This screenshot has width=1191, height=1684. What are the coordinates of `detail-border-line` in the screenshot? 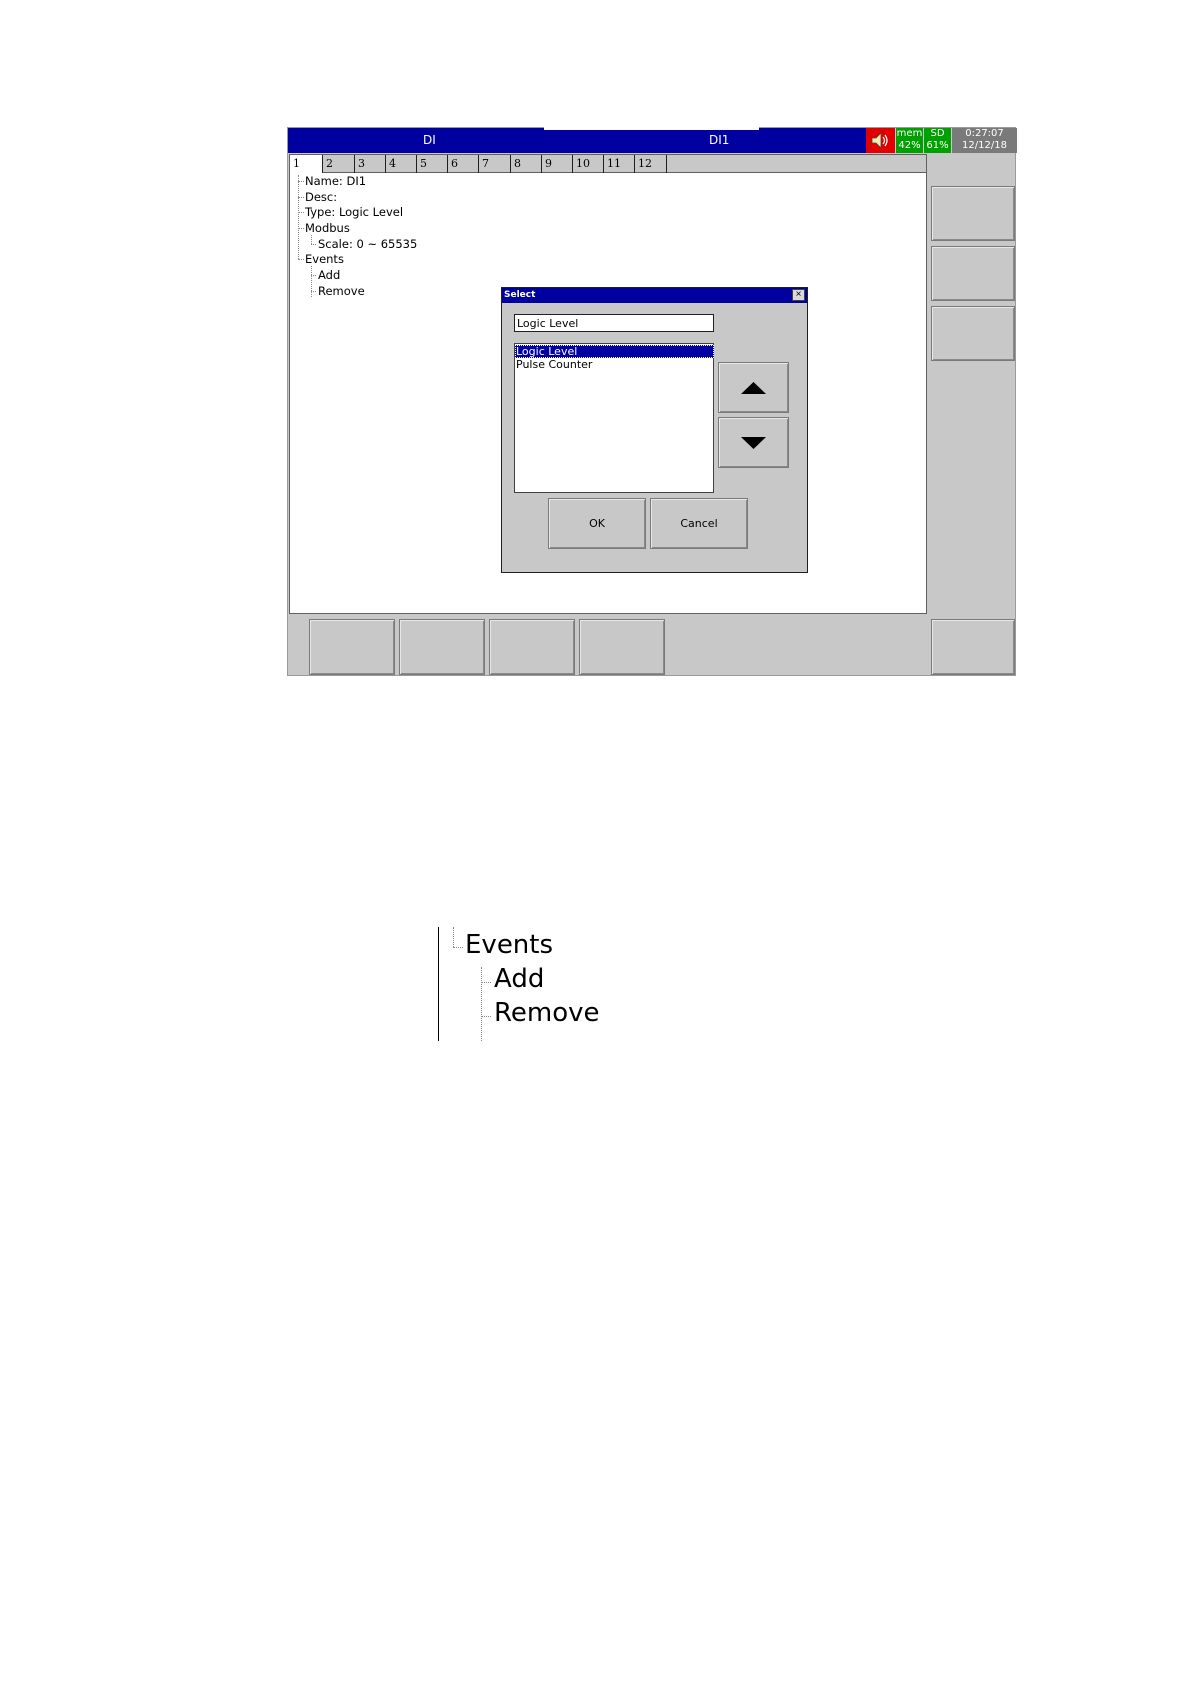 It's located at (438, 984).